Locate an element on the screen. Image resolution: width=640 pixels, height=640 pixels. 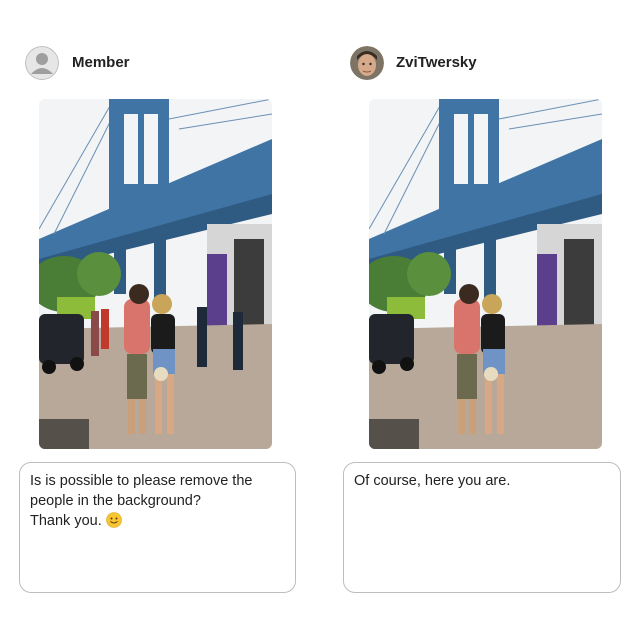
smiling-face-emoji-icon is located at coordinates (113, 520).